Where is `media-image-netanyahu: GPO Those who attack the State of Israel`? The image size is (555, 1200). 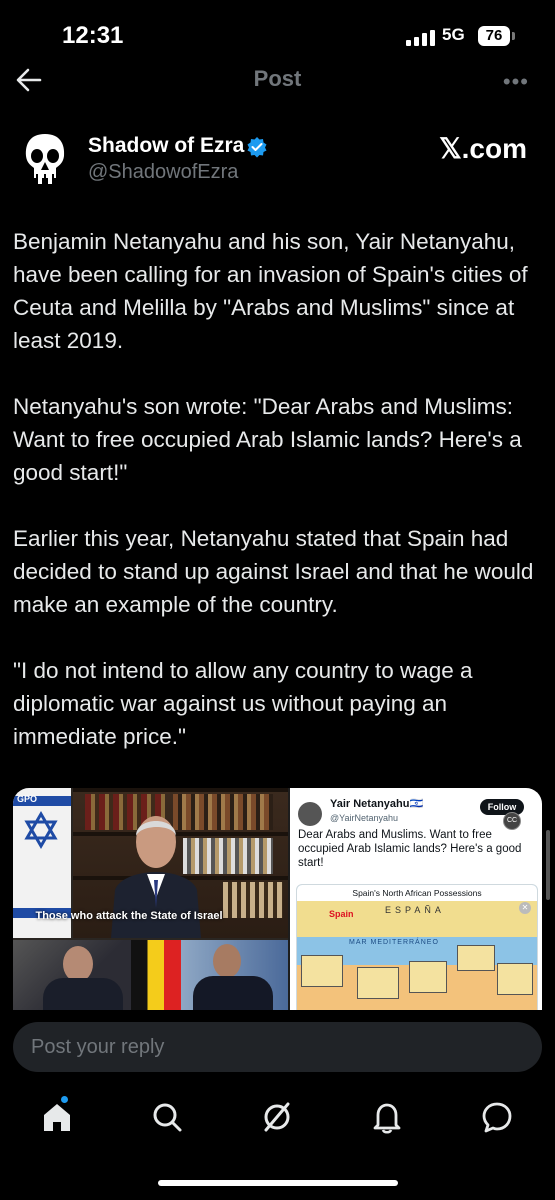 media-image-netanyahu: GPO Those who attack the State of Israel is located at coordinates (150, 899).